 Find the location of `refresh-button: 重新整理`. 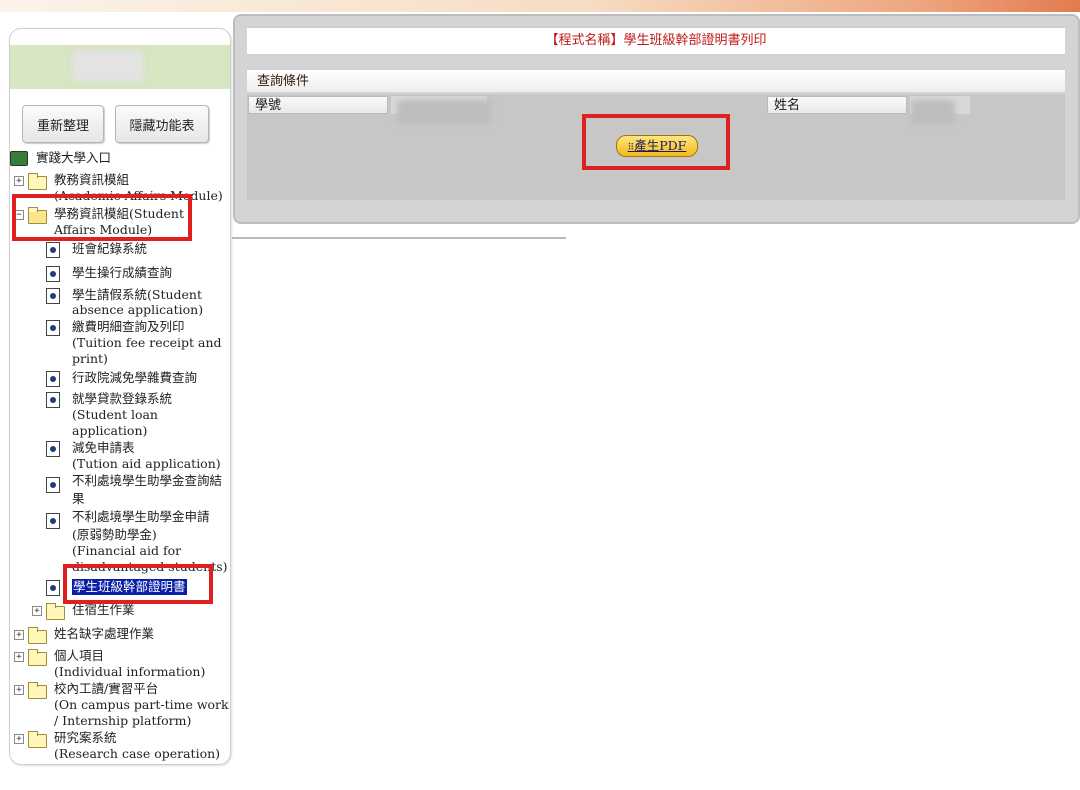

refresh-button: 重新整理 is located at coordinates (63, 124).